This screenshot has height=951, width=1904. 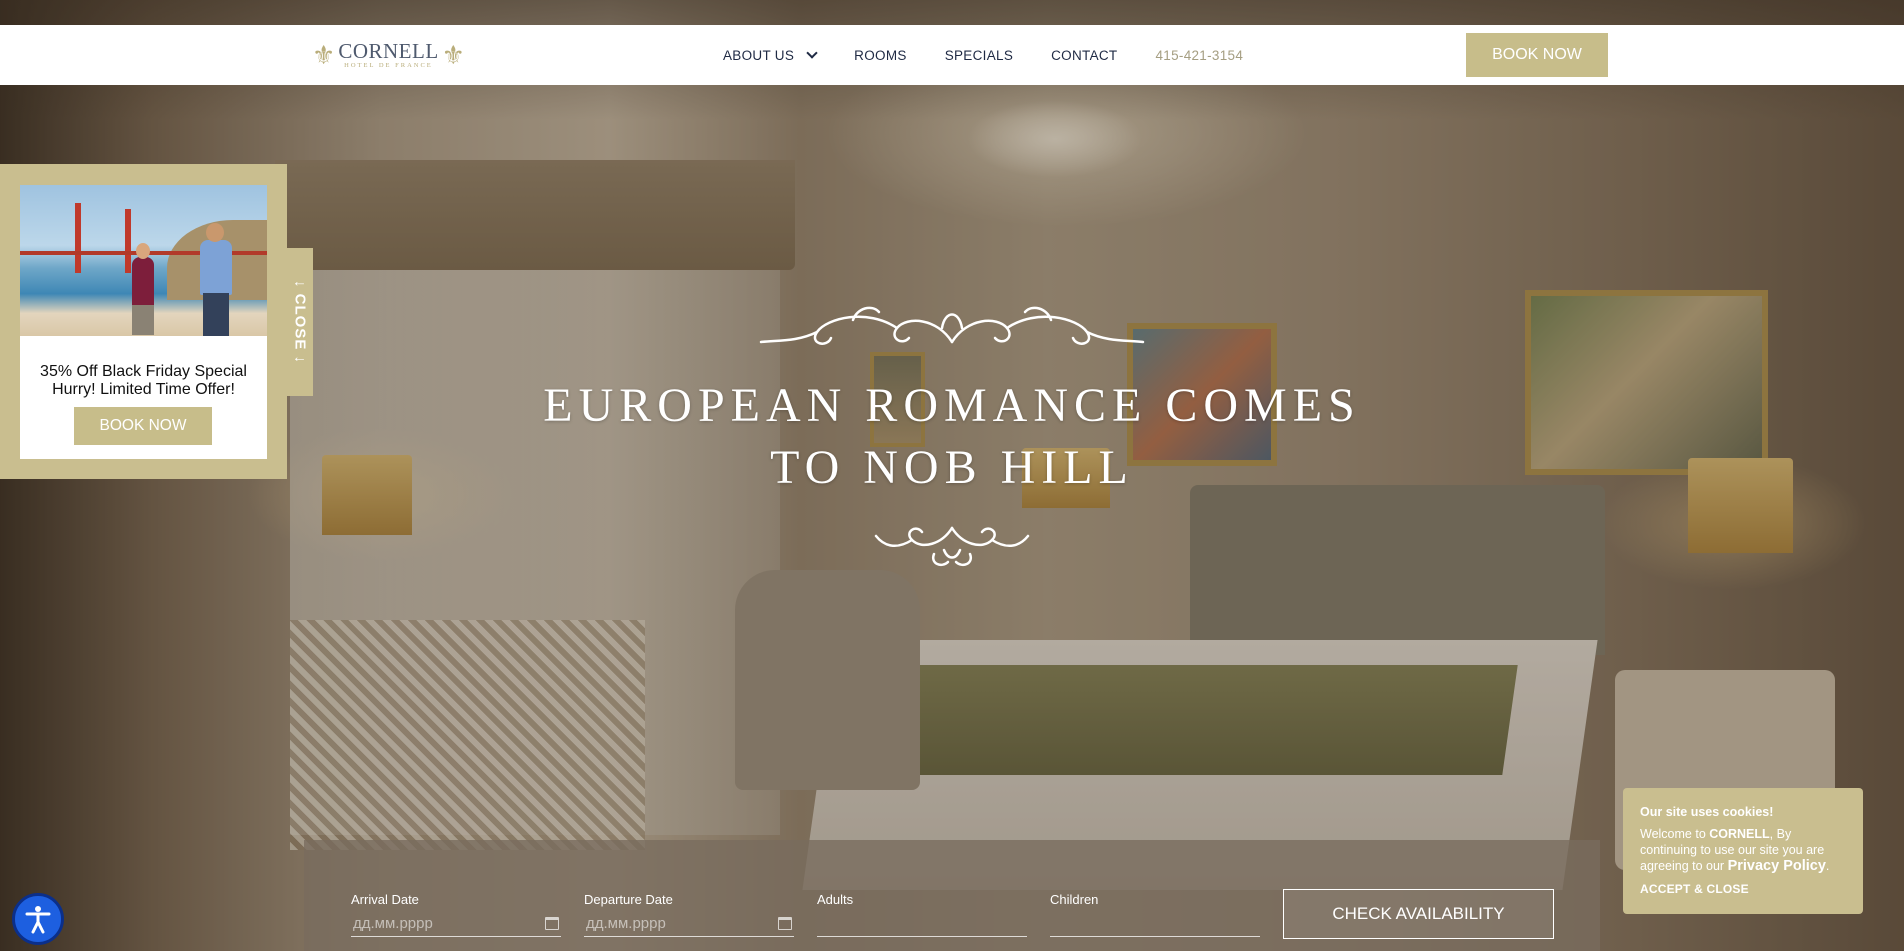 I want to click on promo-book-now-button: BOOK NOW, so click(x=143, y=426).